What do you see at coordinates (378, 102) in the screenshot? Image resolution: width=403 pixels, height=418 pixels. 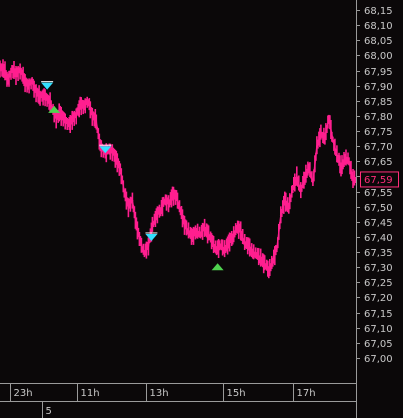 I see `y-tick-label: 67,85` at bounding box center [378, 102].